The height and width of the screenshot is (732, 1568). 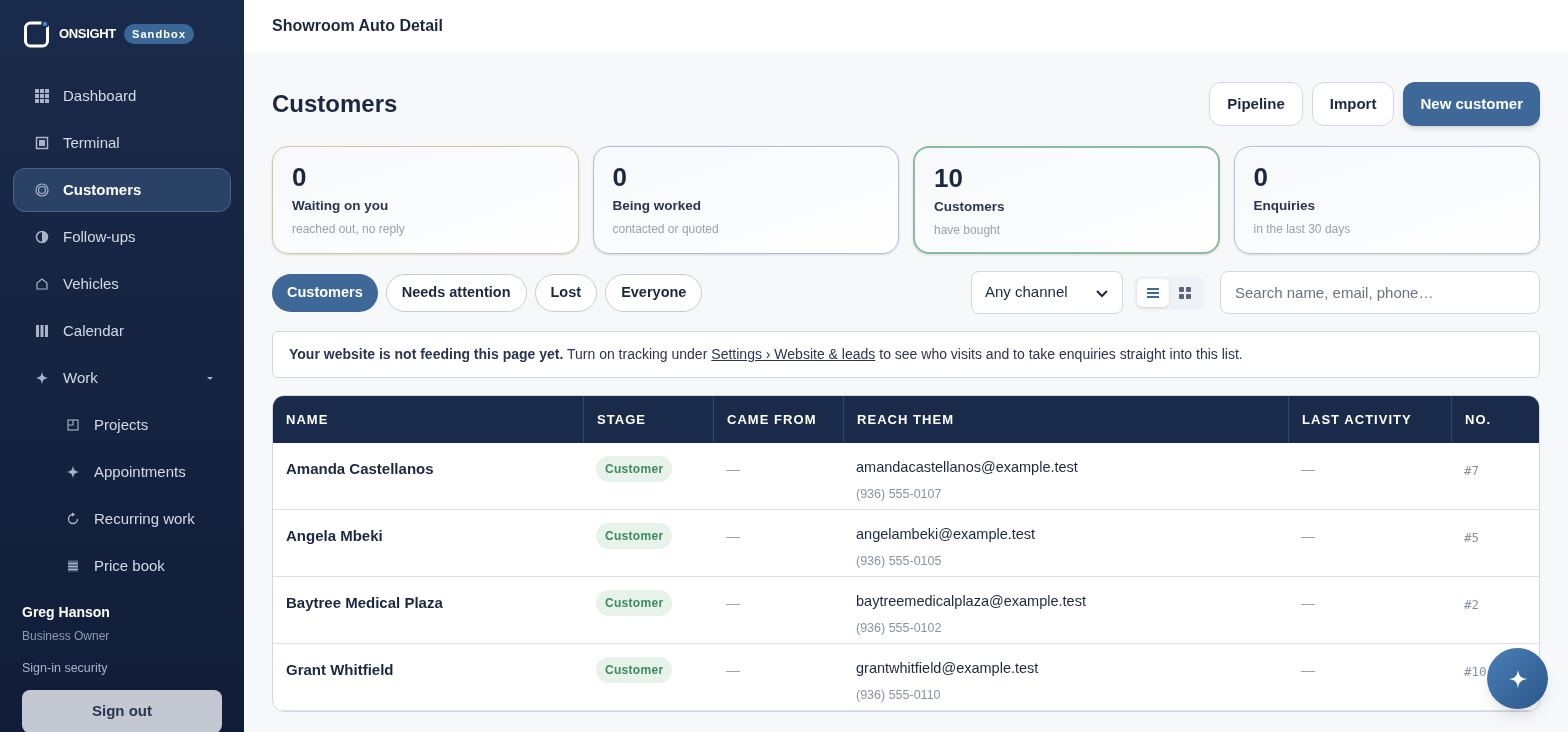 What do you see at coordinates (456, 292) in the screenshot?
I see `filter-tab: Needs attention` at bounding box center [456, 292].